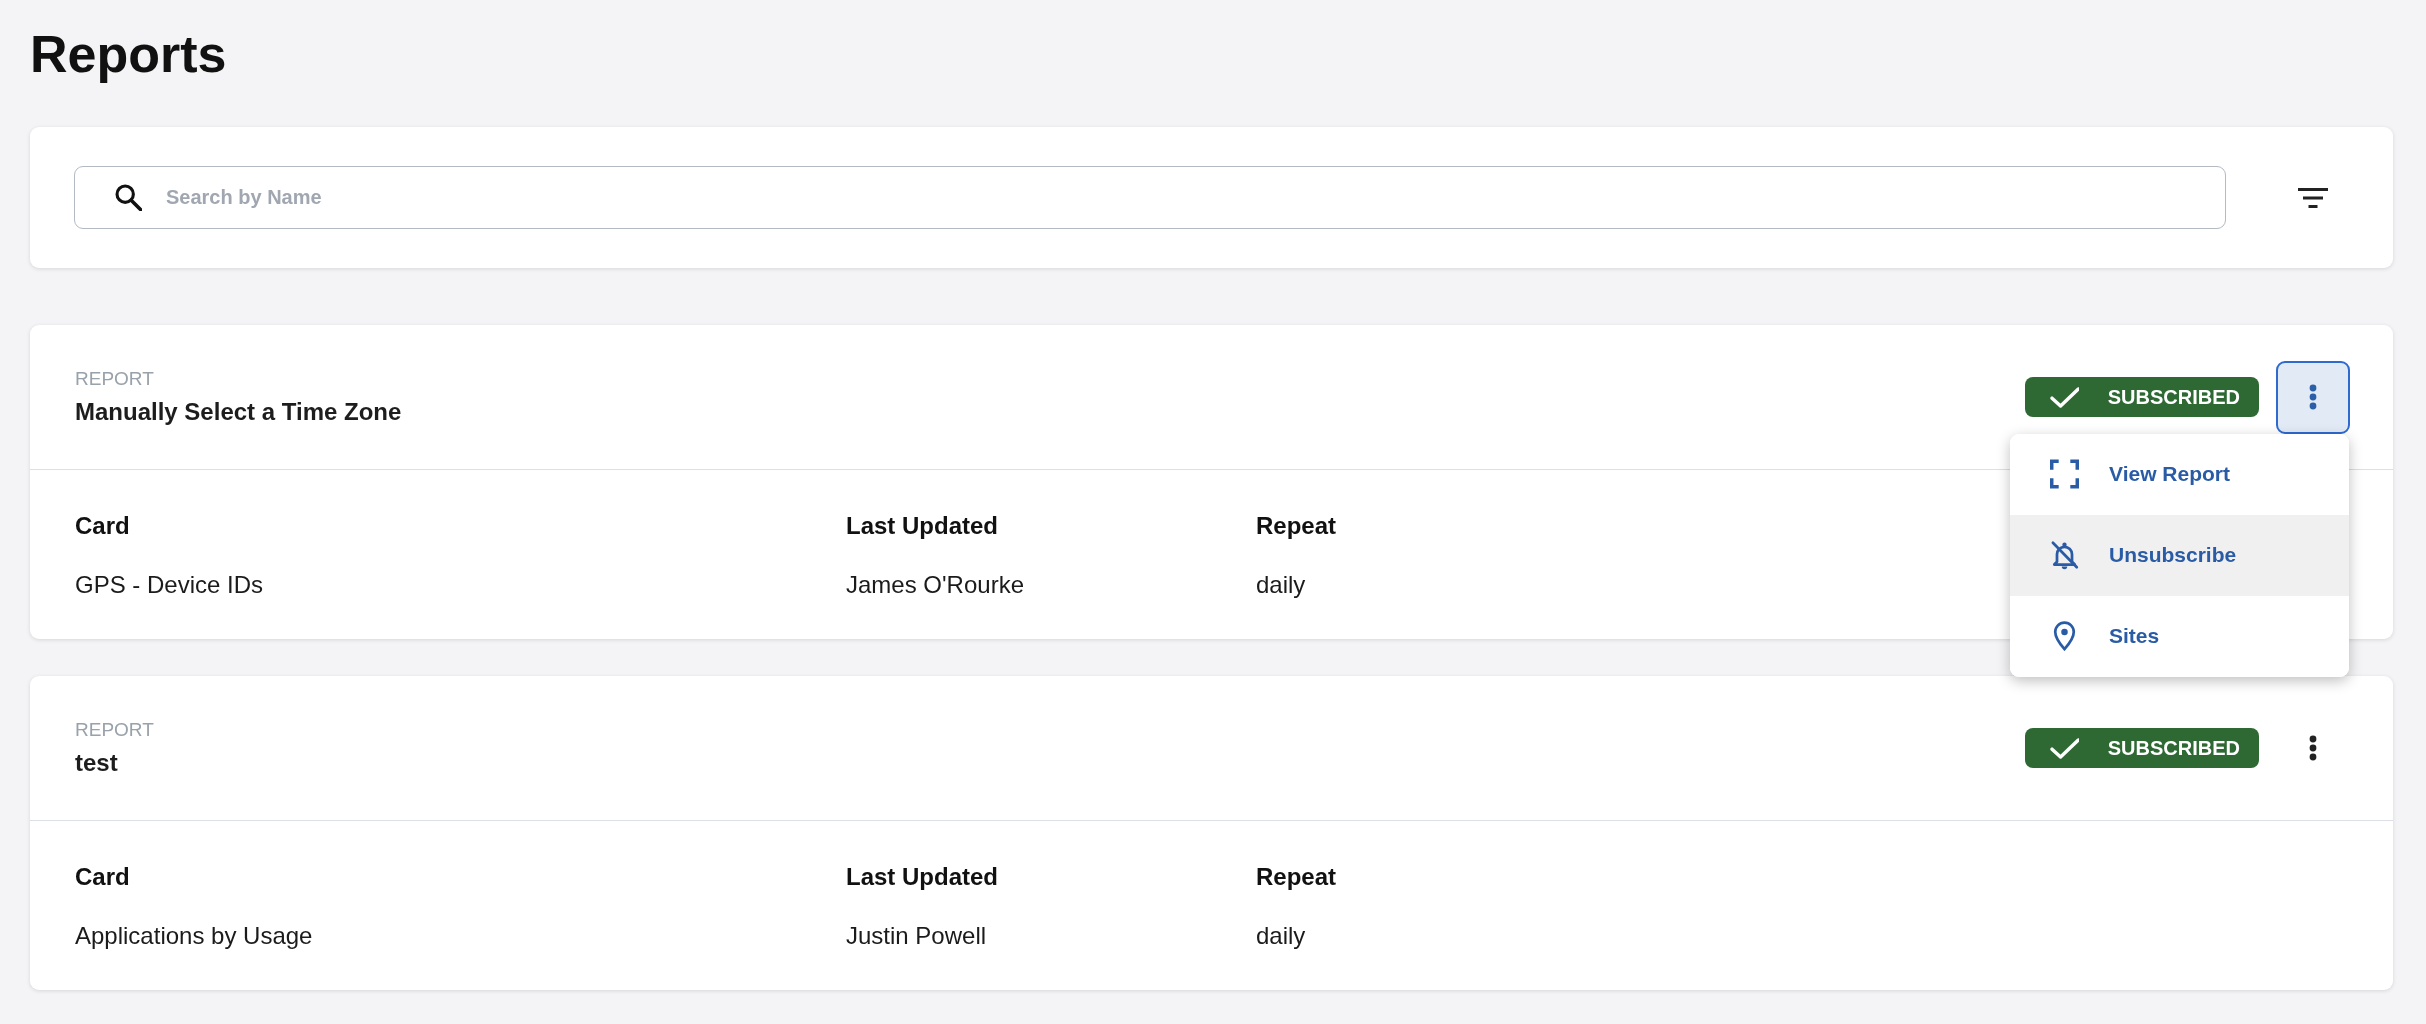 This screenshot has height=1024, width=2426. Describe the element at coordinates (128, 54) in the screenshot. I see `page-title: Reports` at that location.